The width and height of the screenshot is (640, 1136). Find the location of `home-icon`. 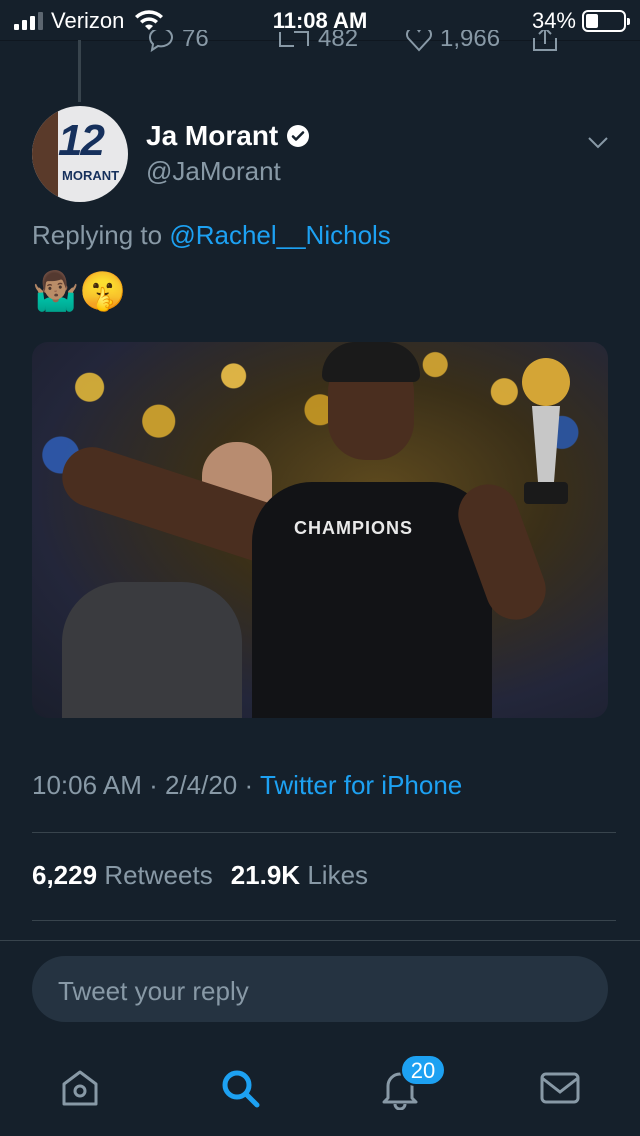

home-icon is located at coordinates (80, 1088).